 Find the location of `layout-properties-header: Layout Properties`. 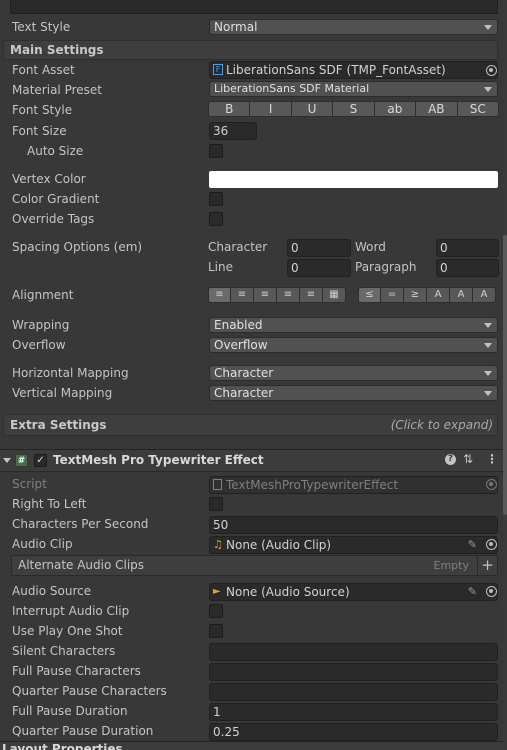

layout-properties-header: Layout Properties is located at coordinates (253, 745).